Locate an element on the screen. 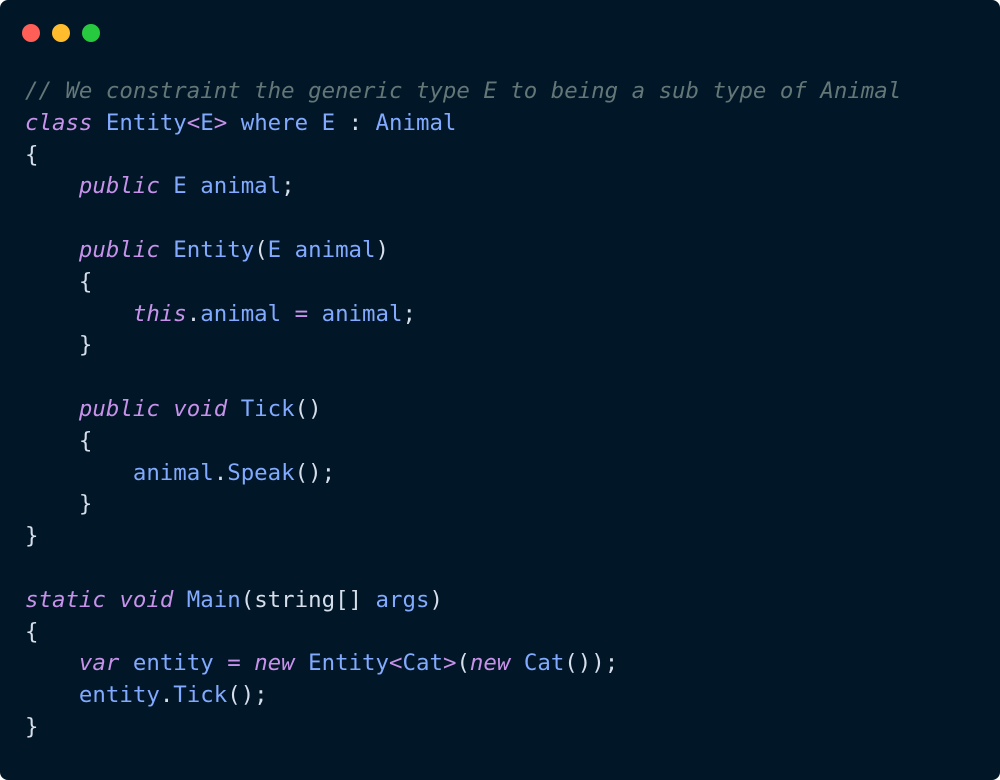 Image resolution: width=1000 pixels, height=780 pixels. code-line: public E animal; is located at coordinates (463, 187).